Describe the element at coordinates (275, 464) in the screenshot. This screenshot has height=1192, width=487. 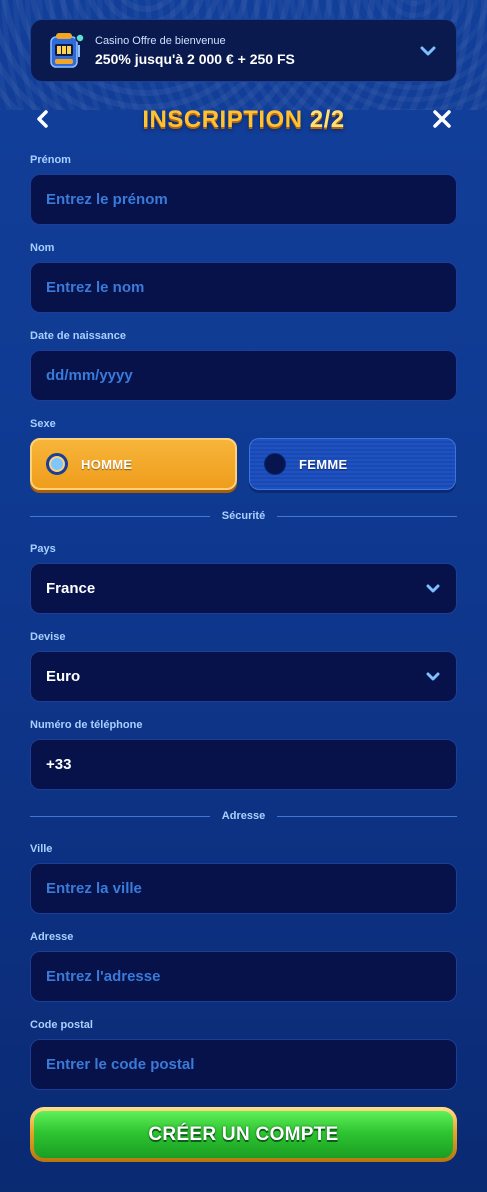
I see `radio-unselected-icon` at that location.